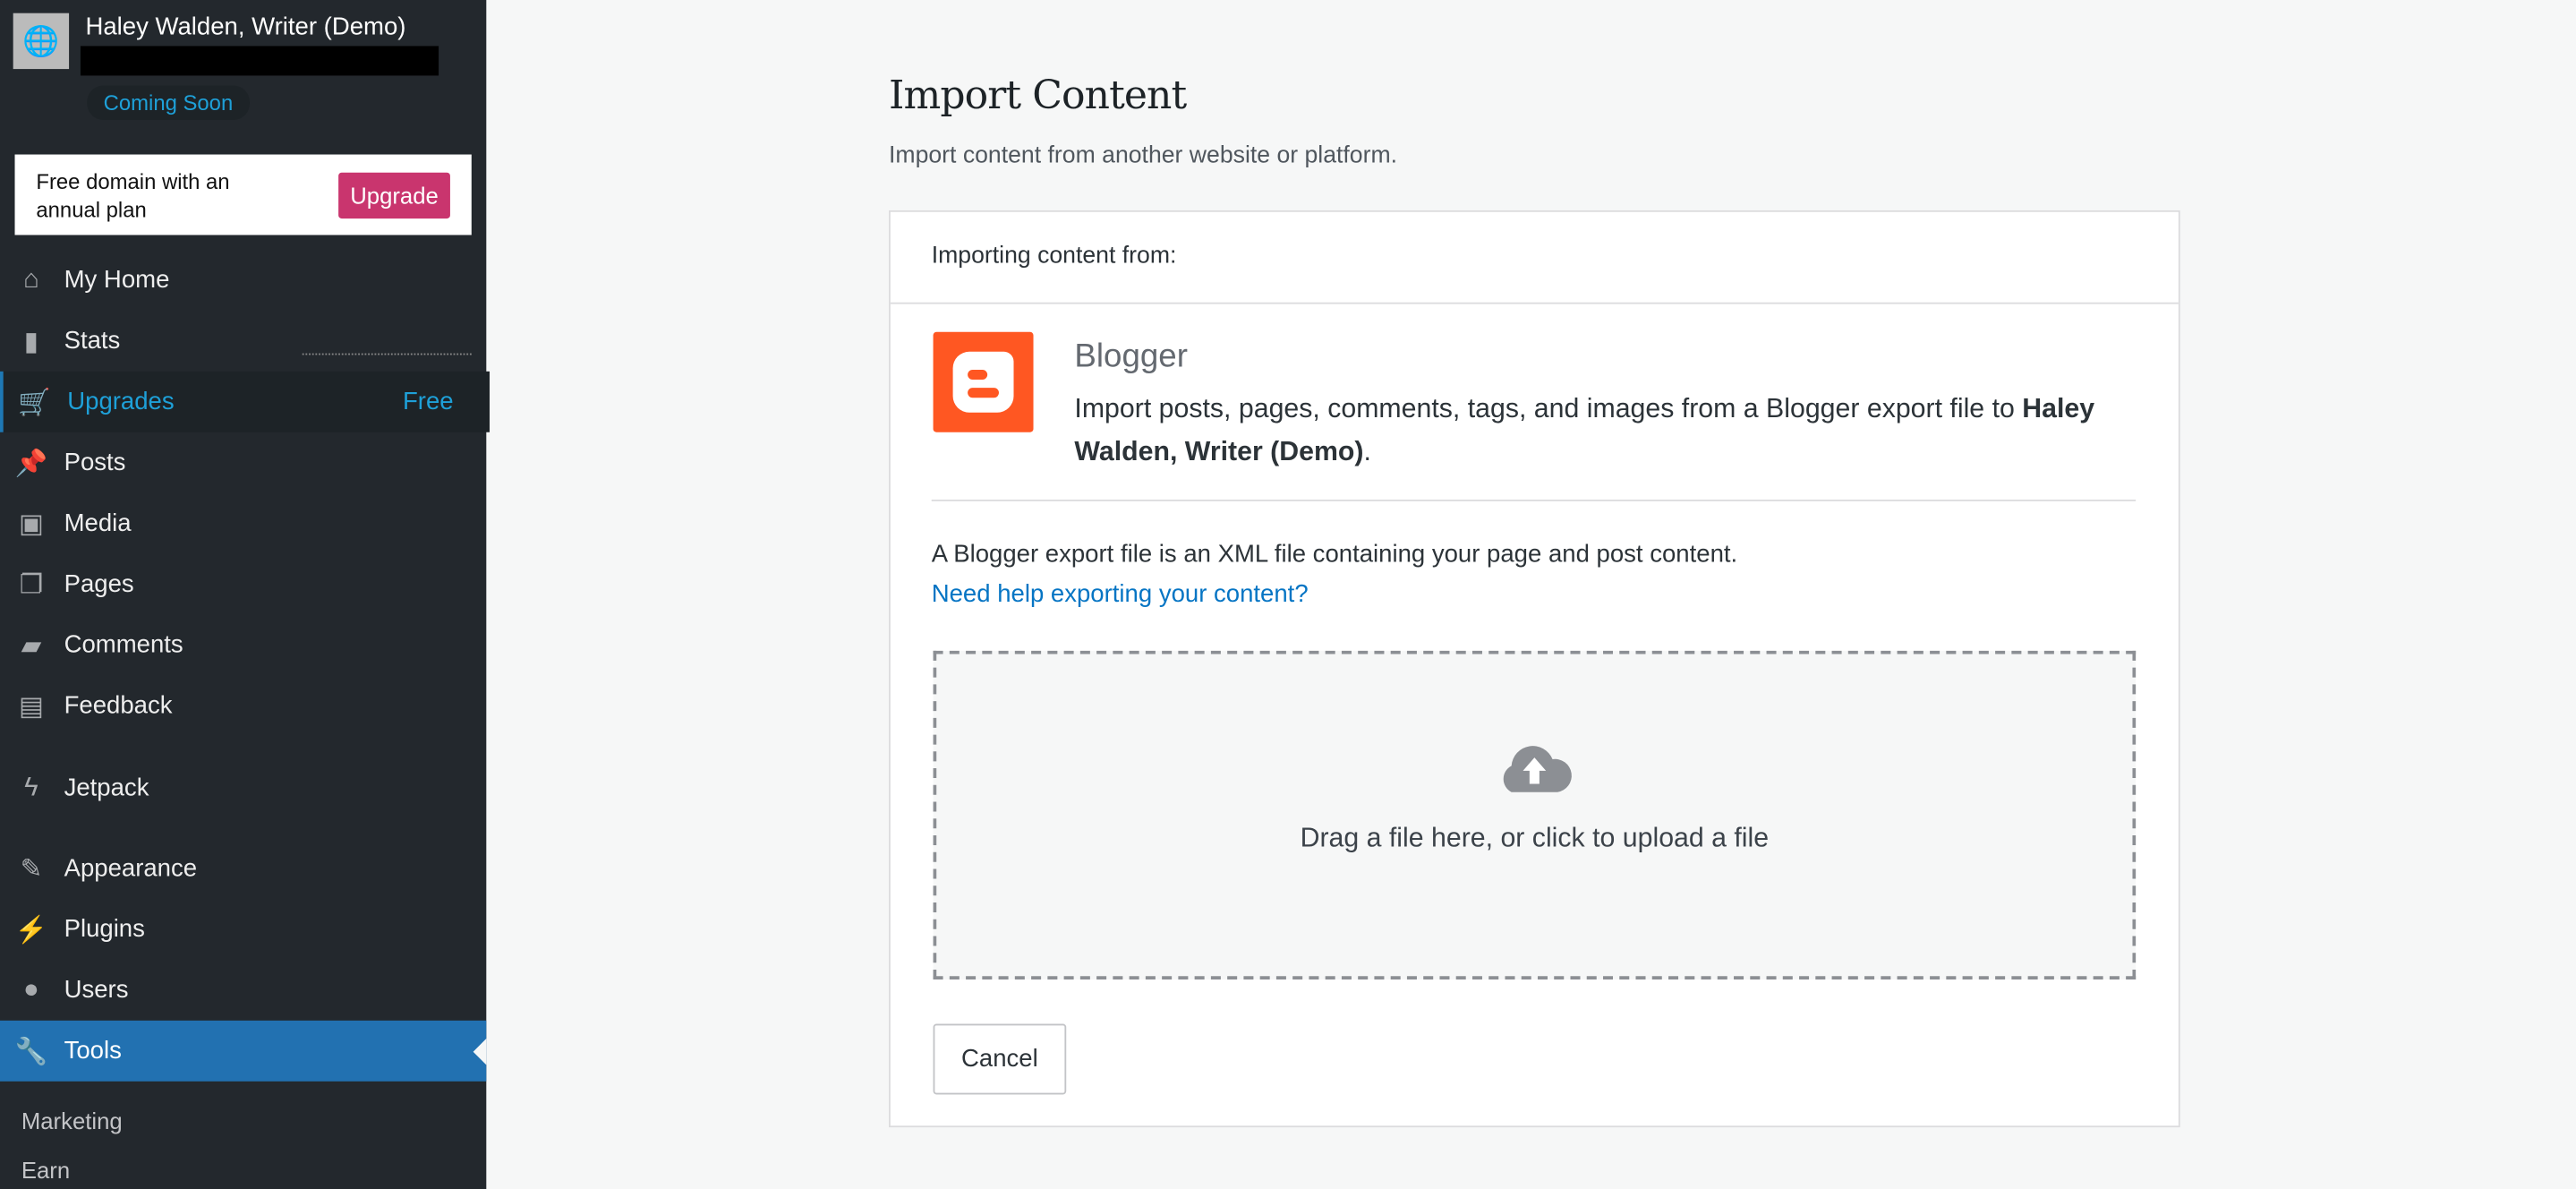 This screenshot has width=2576, height=1189. What do you see at coordinates (133, 195) in the screenshot?
I see `promo-text: Free domain with an annual plan` at bounding box center [133, 195].